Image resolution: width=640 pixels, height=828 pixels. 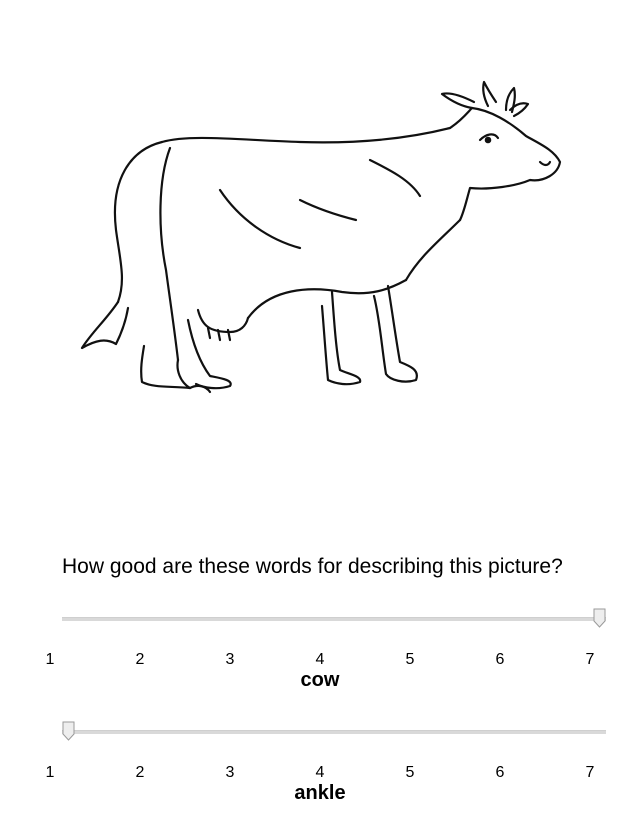 I want to click on rated-word: cow, so click(x=320, y=680).